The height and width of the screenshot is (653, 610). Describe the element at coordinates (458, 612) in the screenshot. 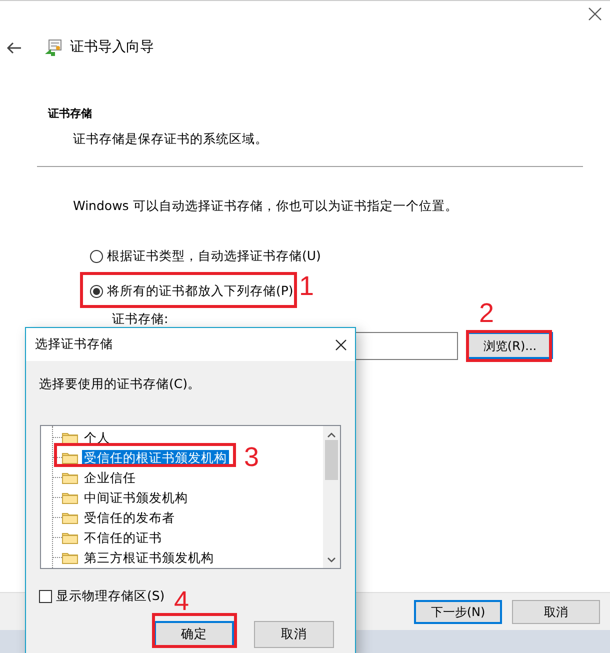

I see `next-button: 下一步(N)` at that location.